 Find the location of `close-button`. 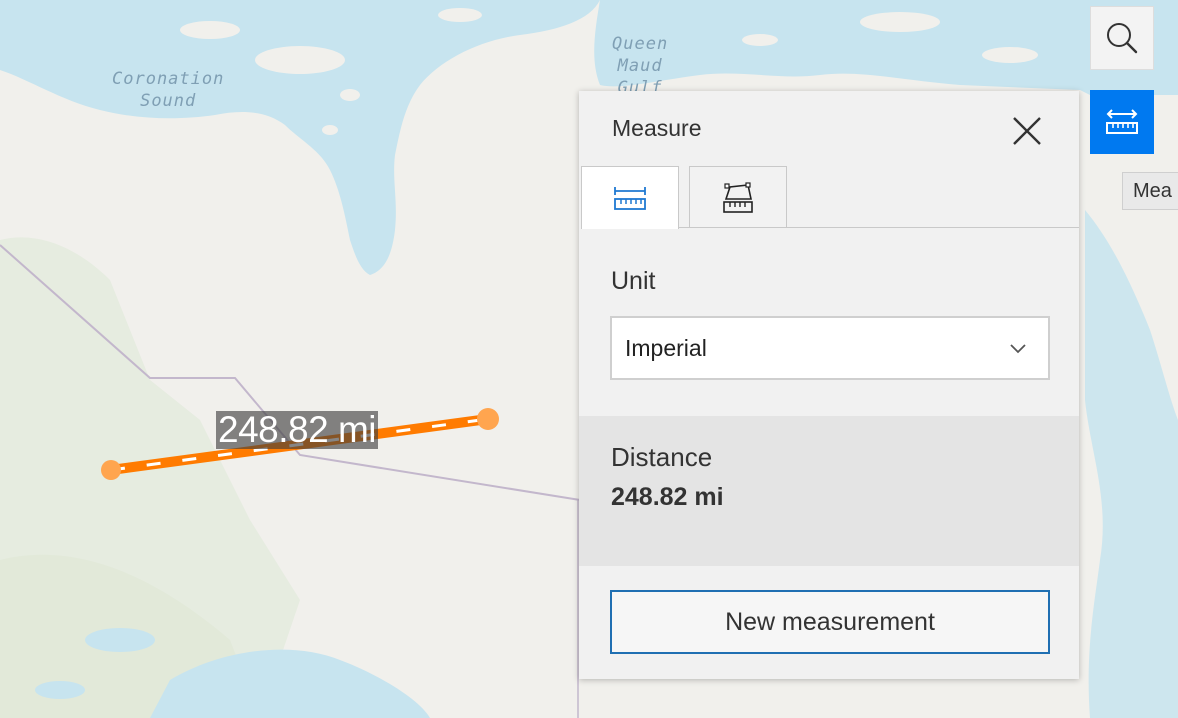

close-button is located at coordinates (1027, 131).